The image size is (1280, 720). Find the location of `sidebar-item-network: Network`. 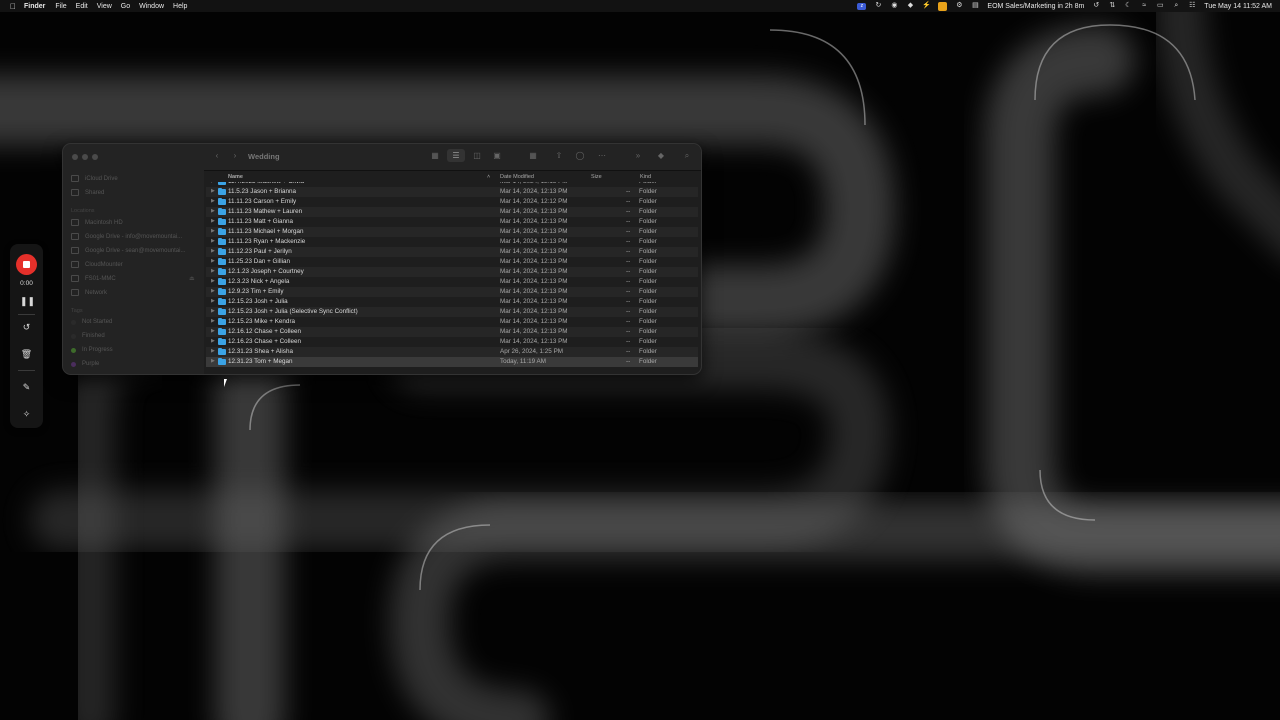

sidebar-item-network: Network is located at coordinates (89, 292).